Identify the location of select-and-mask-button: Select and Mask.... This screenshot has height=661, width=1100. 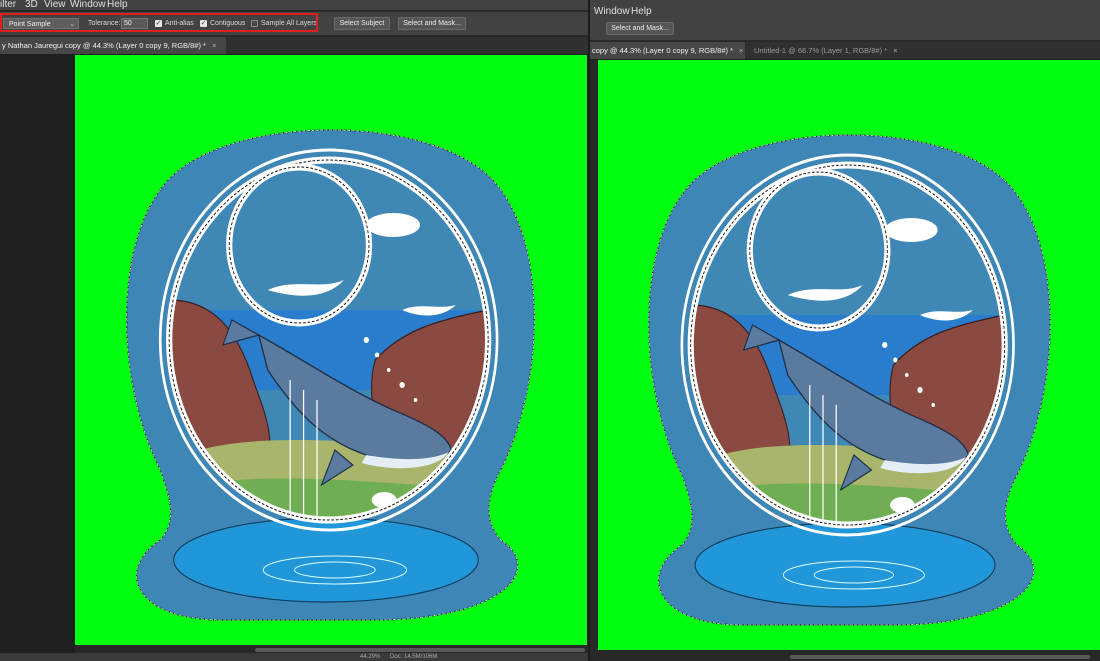
(432, 23).